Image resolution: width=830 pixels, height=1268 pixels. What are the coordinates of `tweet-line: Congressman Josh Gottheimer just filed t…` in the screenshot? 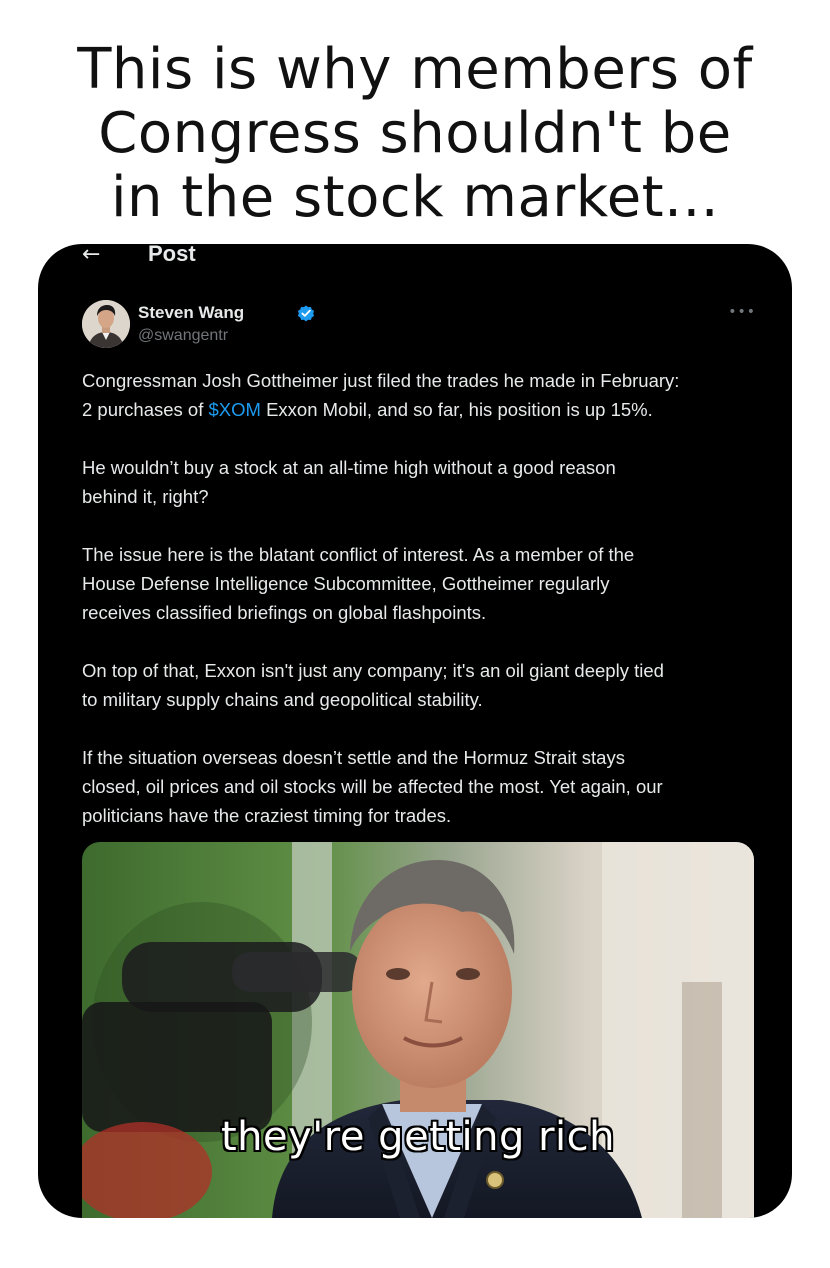 It's located at (381, 380).